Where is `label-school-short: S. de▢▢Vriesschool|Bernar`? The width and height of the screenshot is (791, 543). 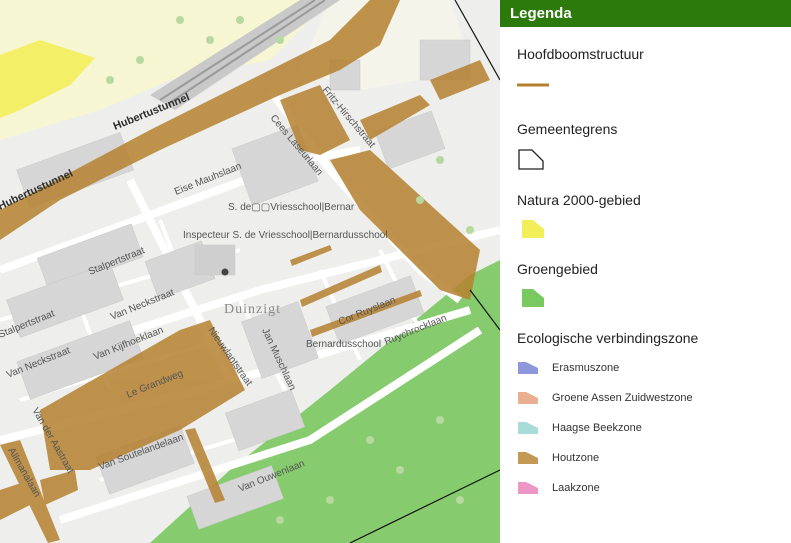
label-school-short: S. de▢▢Vriesschool|Bernar is located at coordinates (291, 207).